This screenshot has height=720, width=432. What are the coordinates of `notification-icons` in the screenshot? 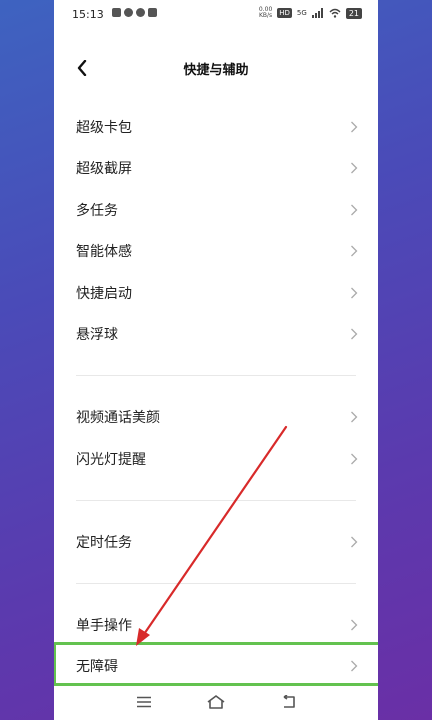 It's located at (134, 12).